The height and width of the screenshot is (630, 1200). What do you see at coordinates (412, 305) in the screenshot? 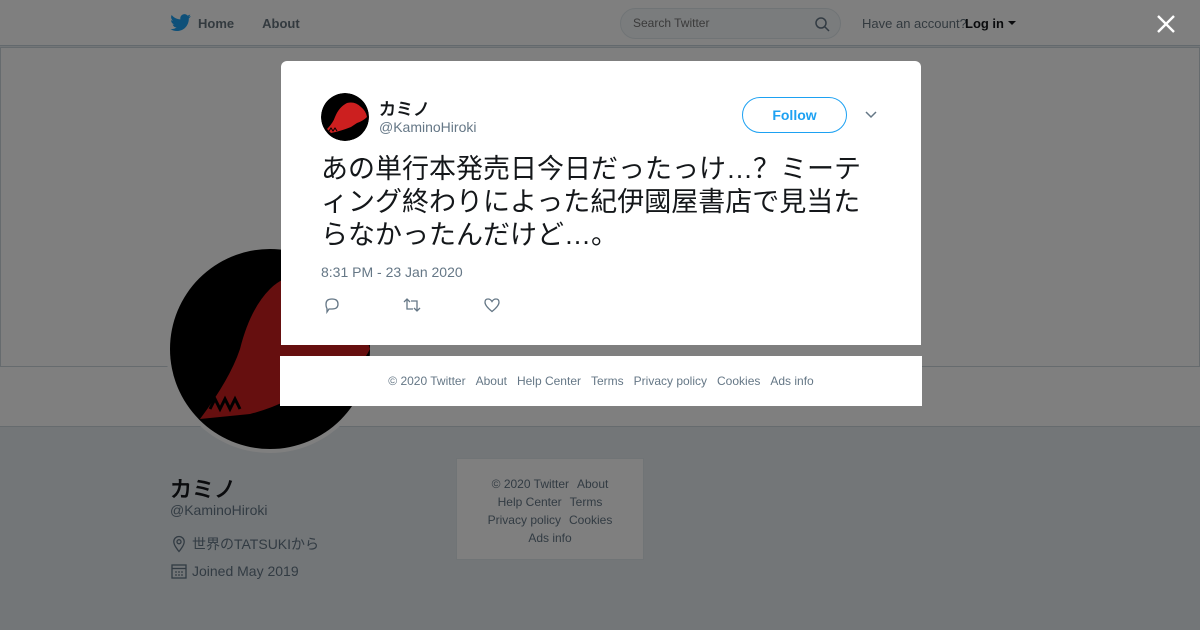
I see `retweet-icon` at bounding box center [412, 305].